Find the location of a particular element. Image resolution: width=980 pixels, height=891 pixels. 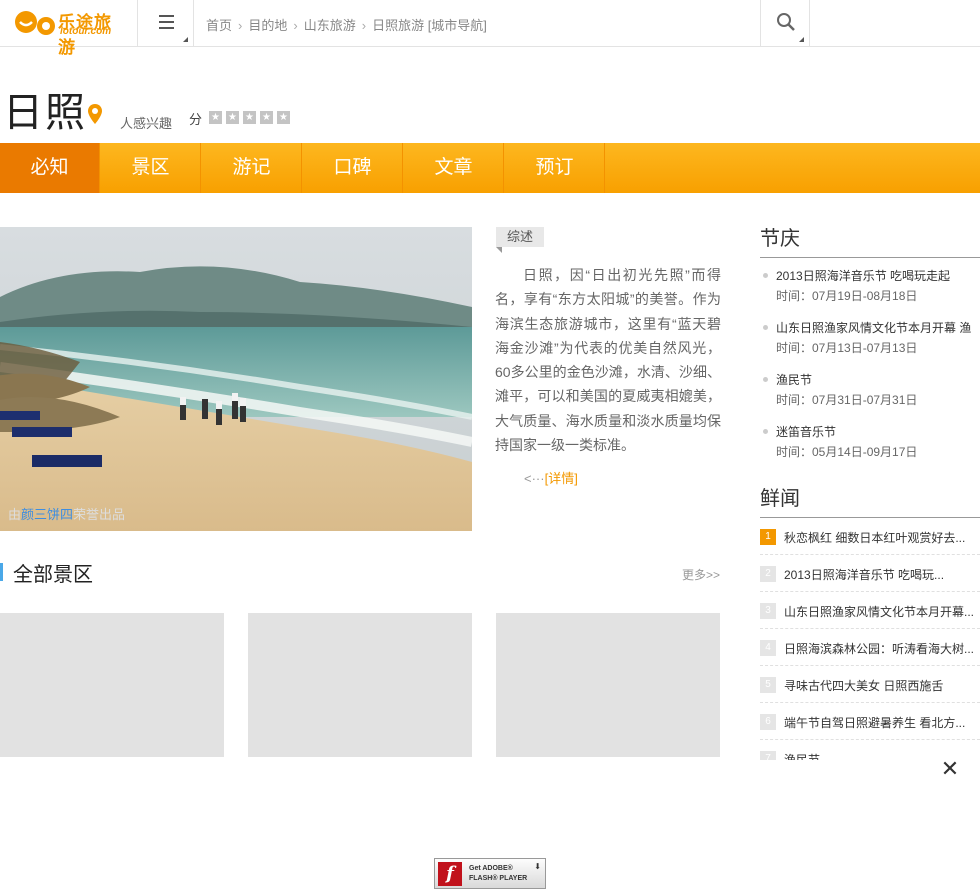

city-nav: 必知 景区 游记 口碑 文章 预订 is located at coordinates (490, 168).